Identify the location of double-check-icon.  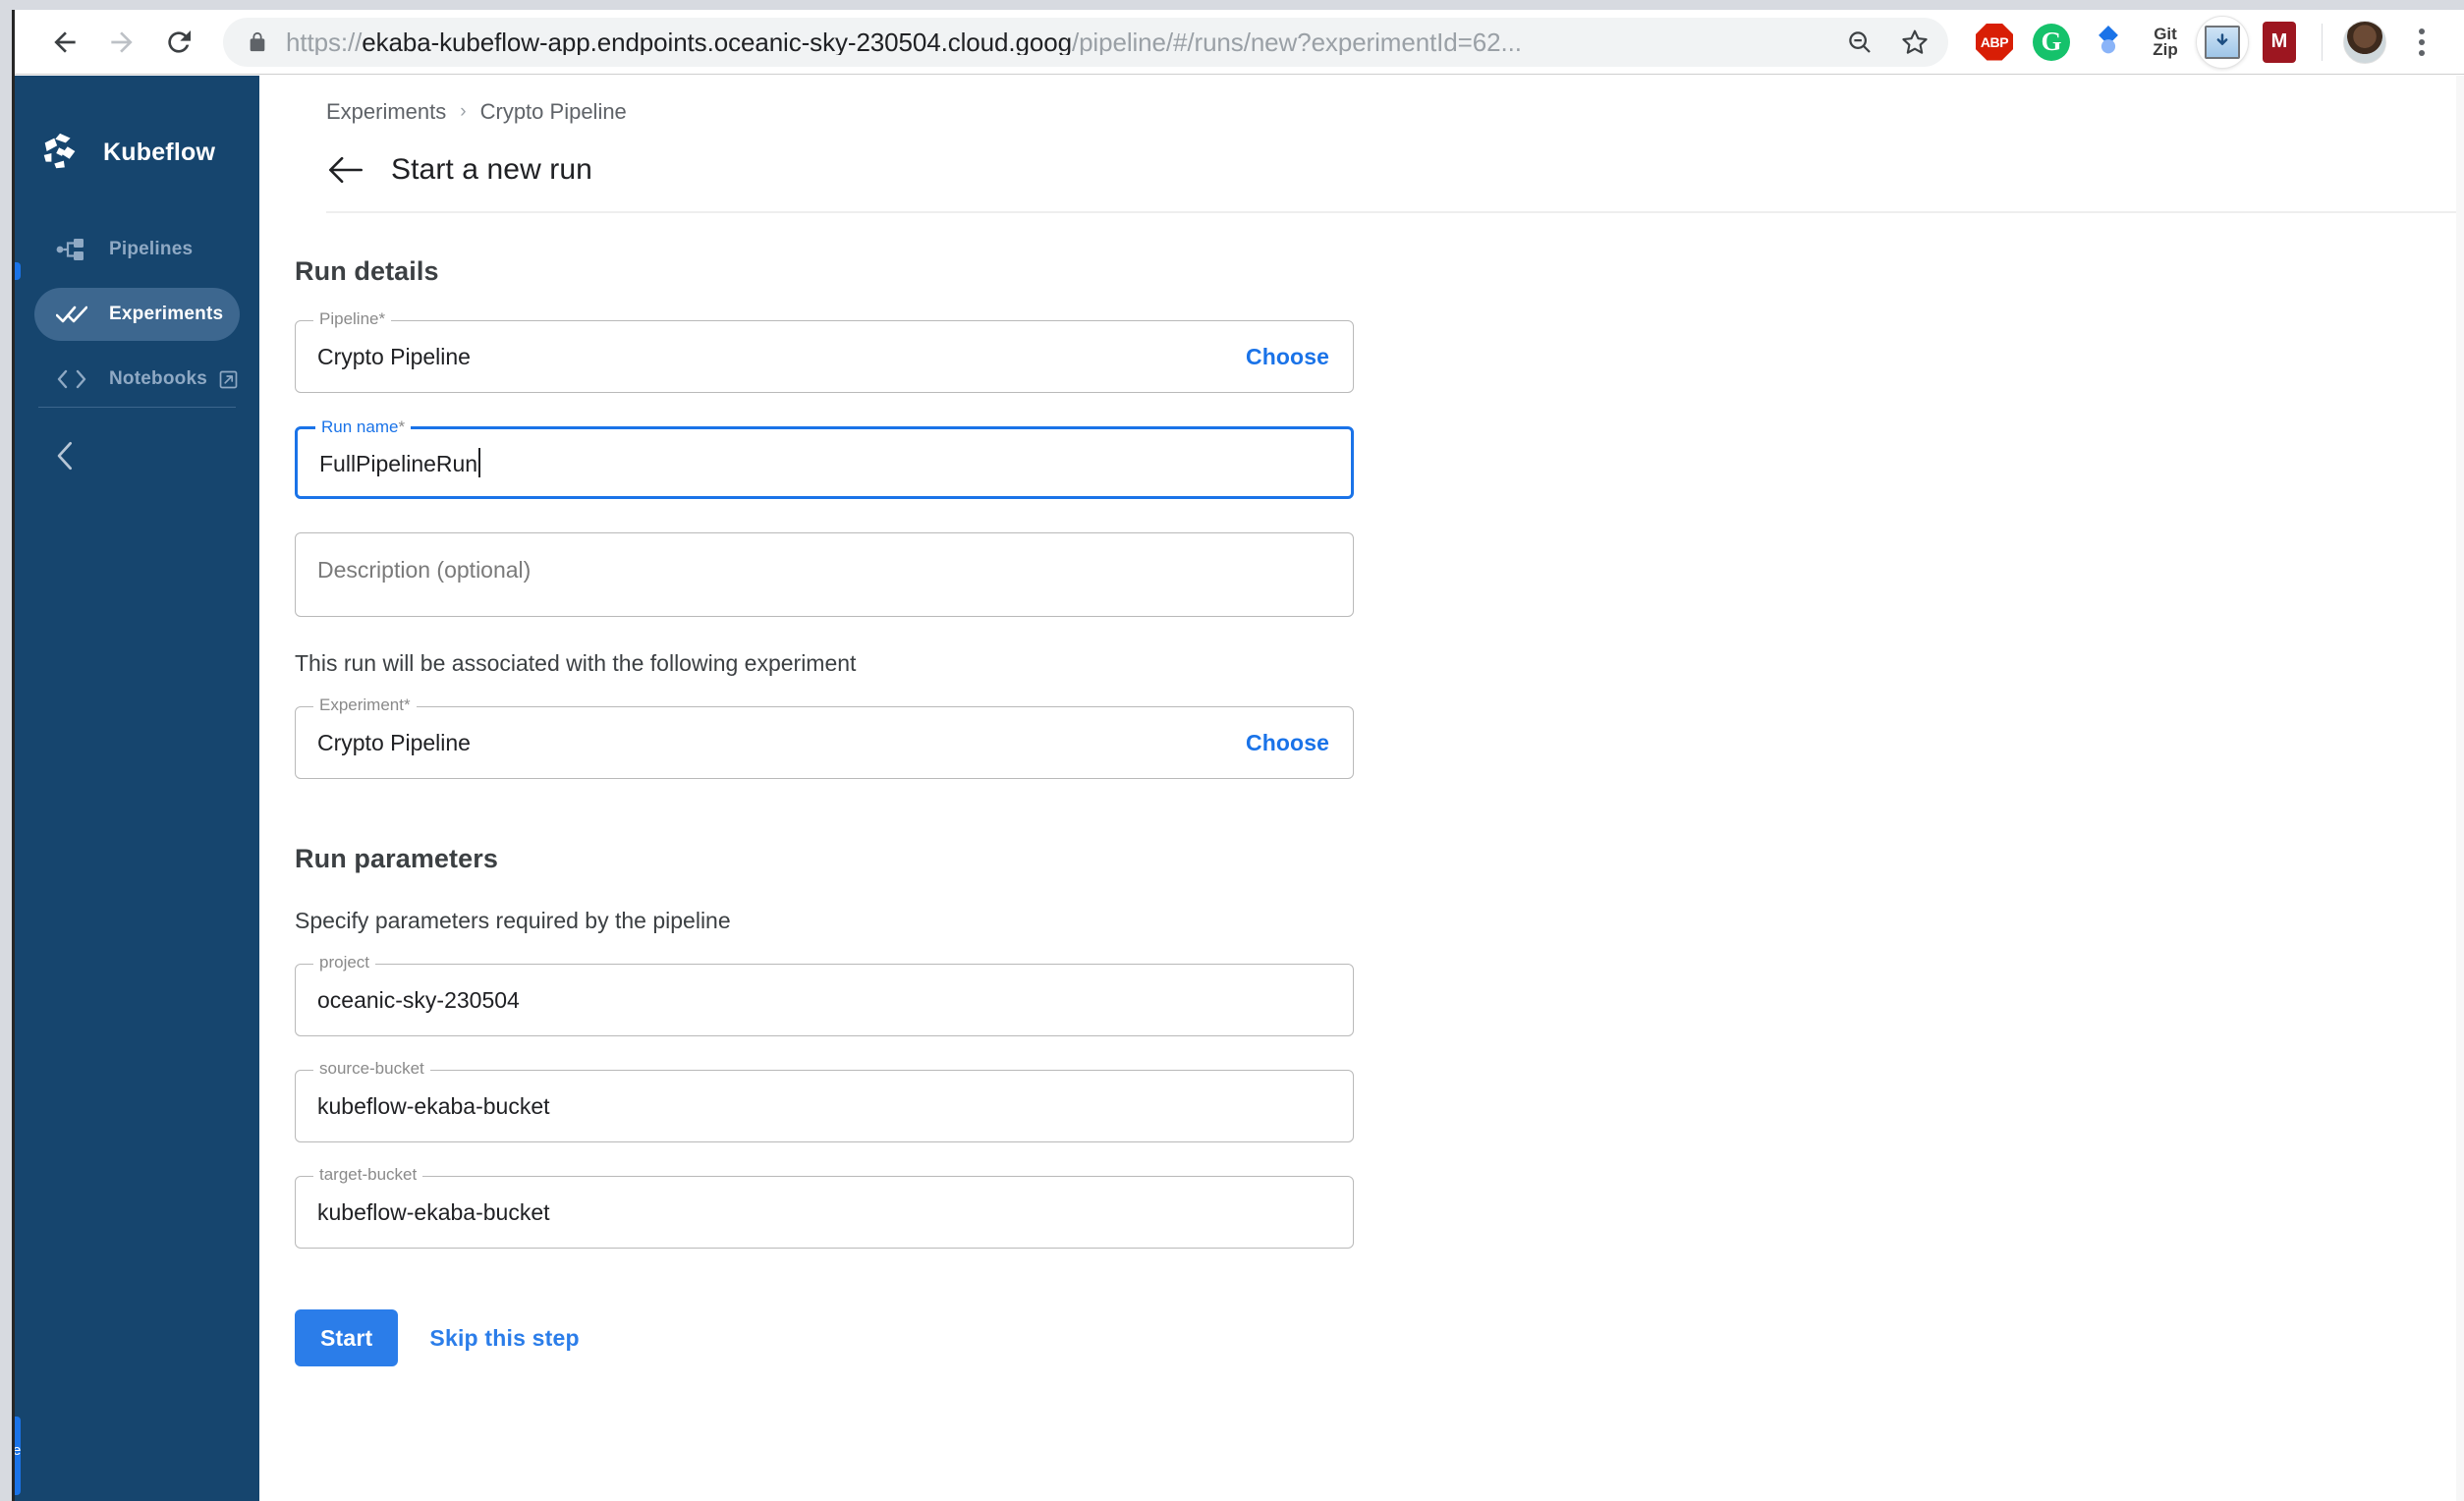
(72, 314).